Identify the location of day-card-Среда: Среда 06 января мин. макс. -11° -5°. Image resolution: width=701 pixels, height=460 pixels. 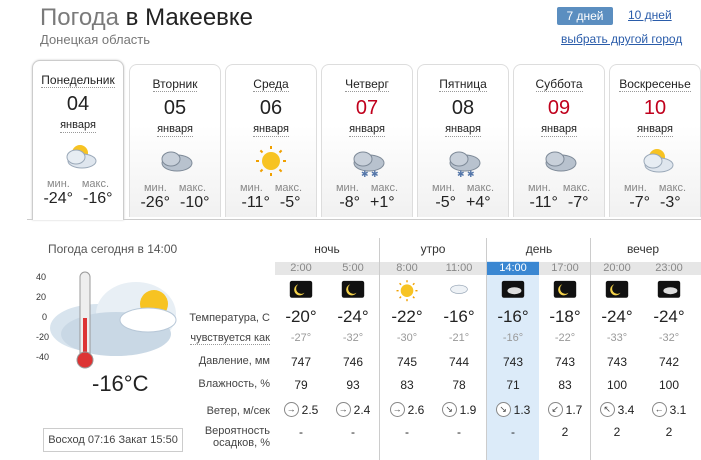
(271, 140).